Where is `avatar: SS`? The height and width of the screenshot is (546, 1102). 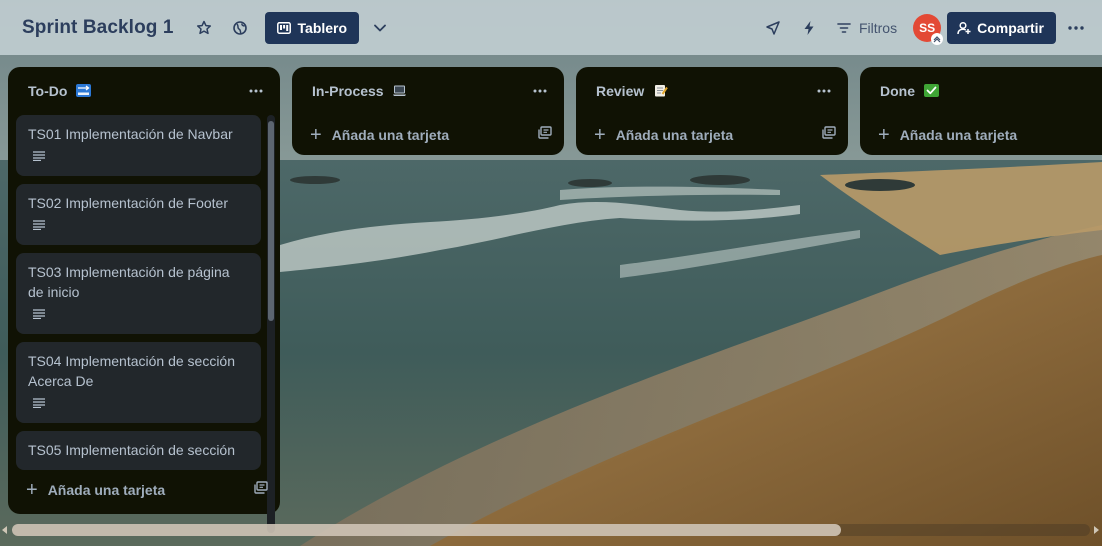
avatar: SS is located at coordinates (928, 29).